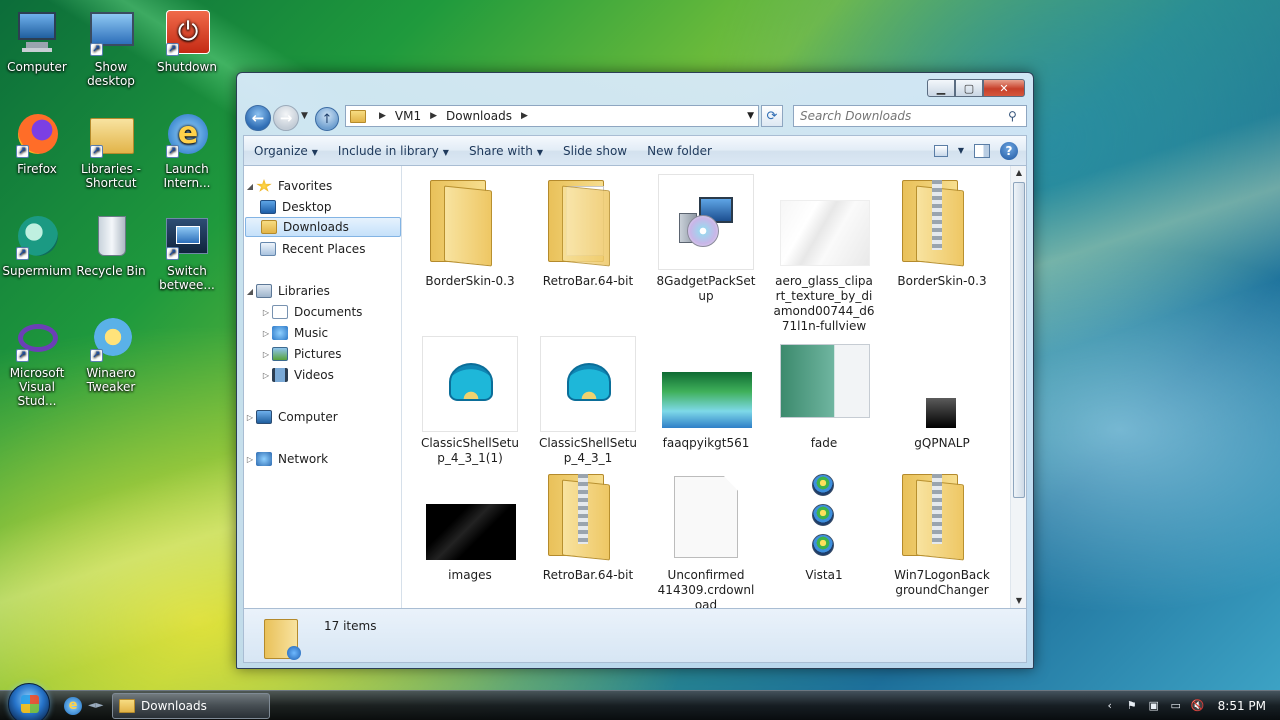  Describe the element at coordinates (187, 135) in the screenshot. I see `internet-explorer-icon: e ↗` at that location.